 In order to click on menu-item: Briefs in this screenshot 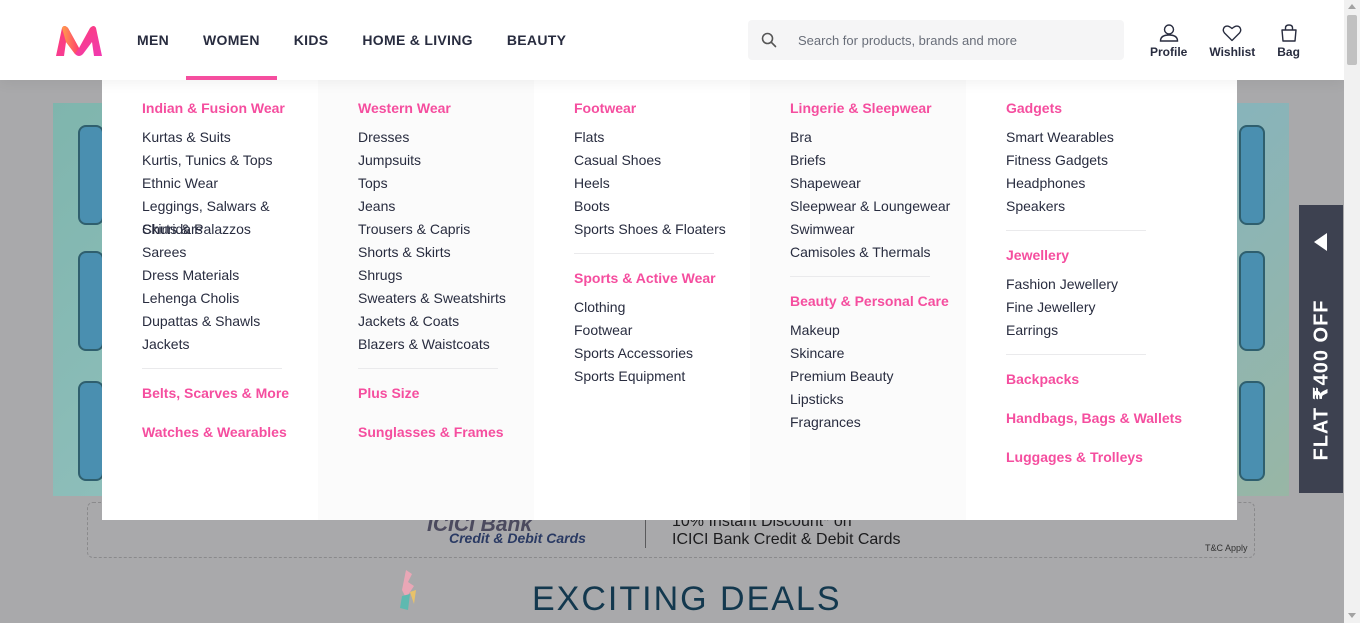, I will do `click(878, 160)`.